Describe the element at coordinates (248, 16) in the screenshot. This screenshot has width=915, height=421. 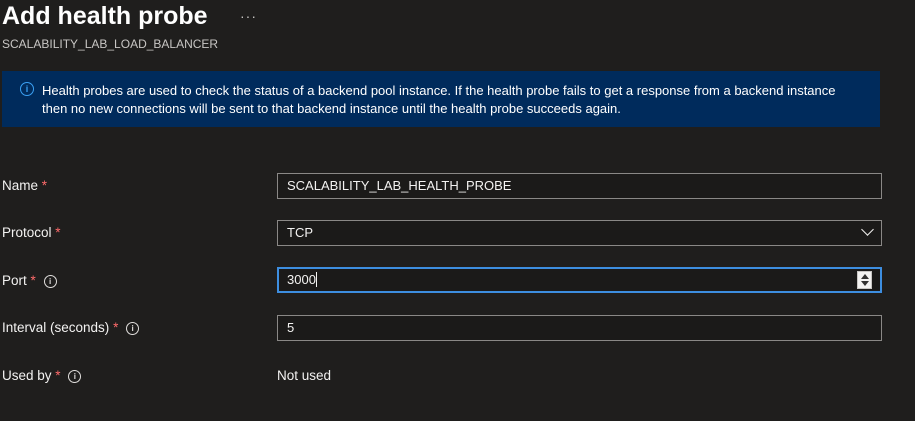
I see `more-options-button: ···` at that location.